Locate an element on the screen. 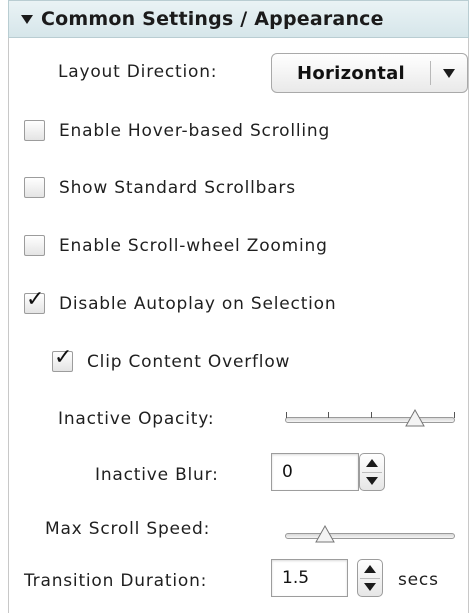 The width and height of the screenshot is (475, 613). standard-scrollbars-label: Show Standard Scrollbars is located at coordinates (177, 187).